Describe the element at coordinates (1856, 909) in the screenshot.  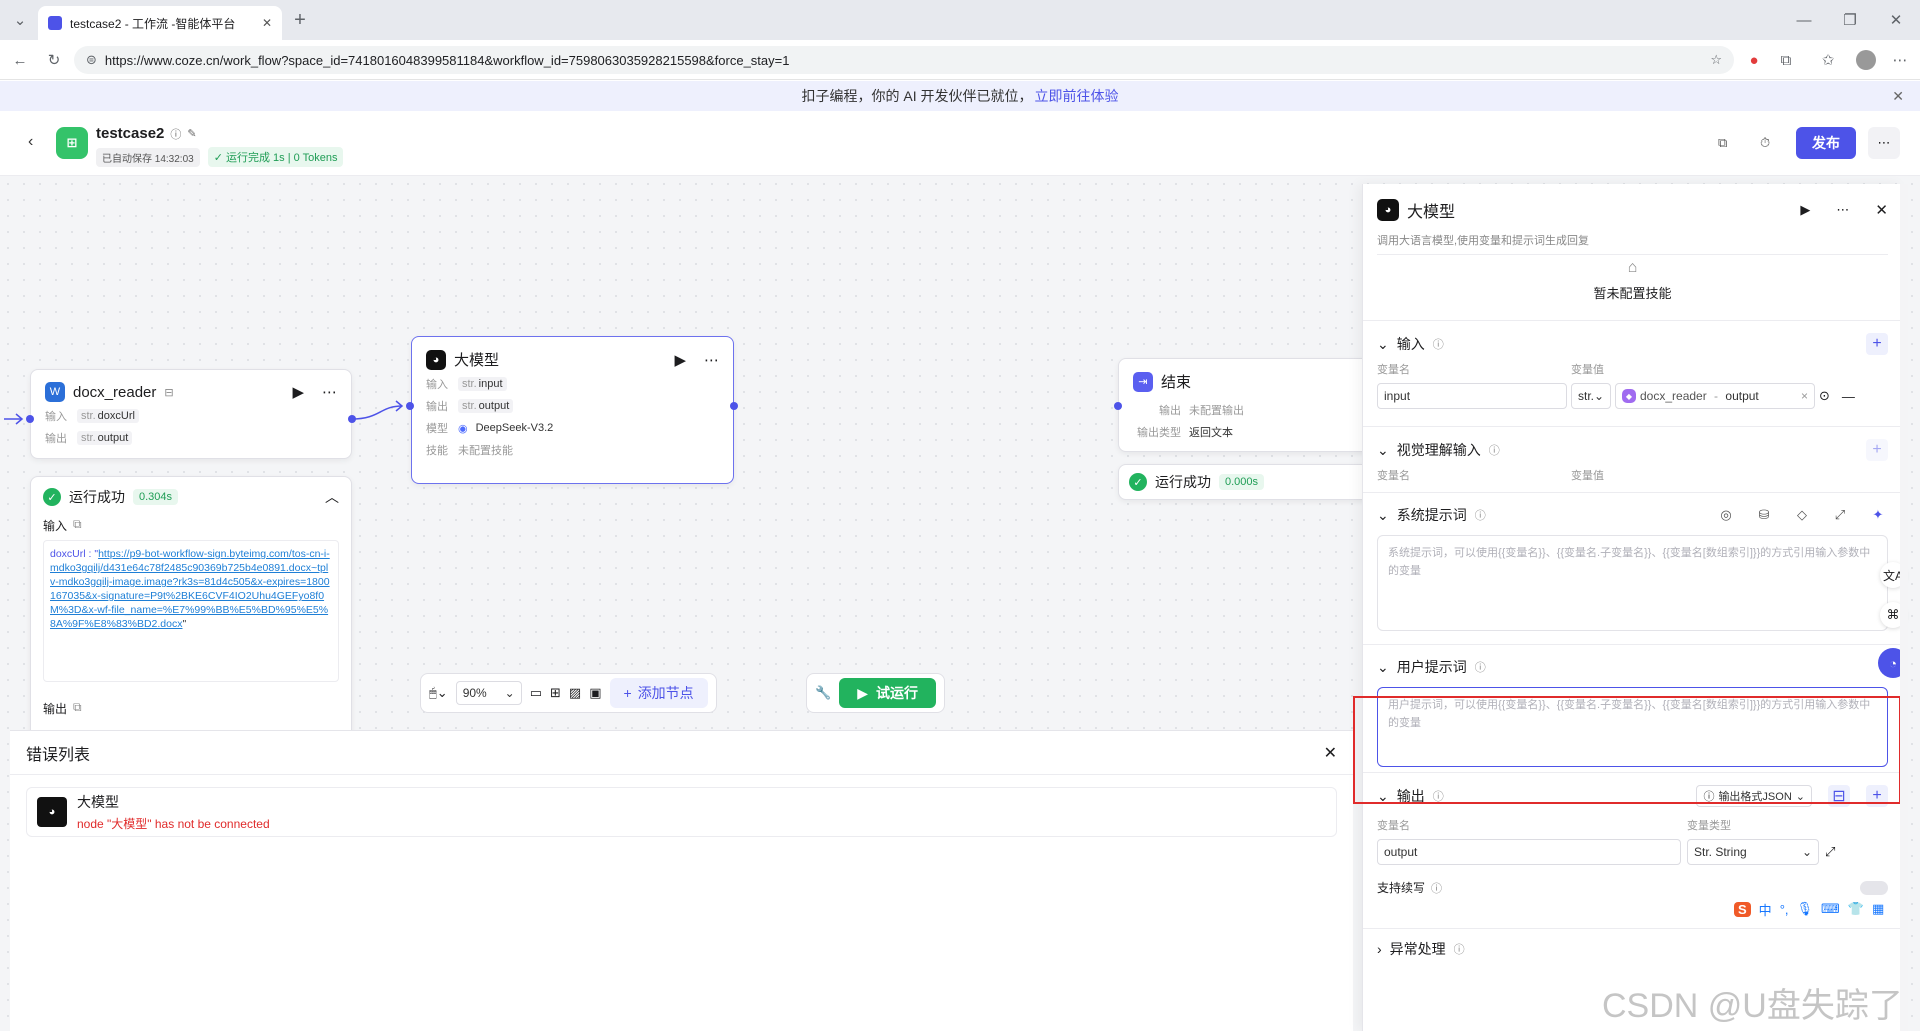
I see `skin-icon: 👕` at that location.